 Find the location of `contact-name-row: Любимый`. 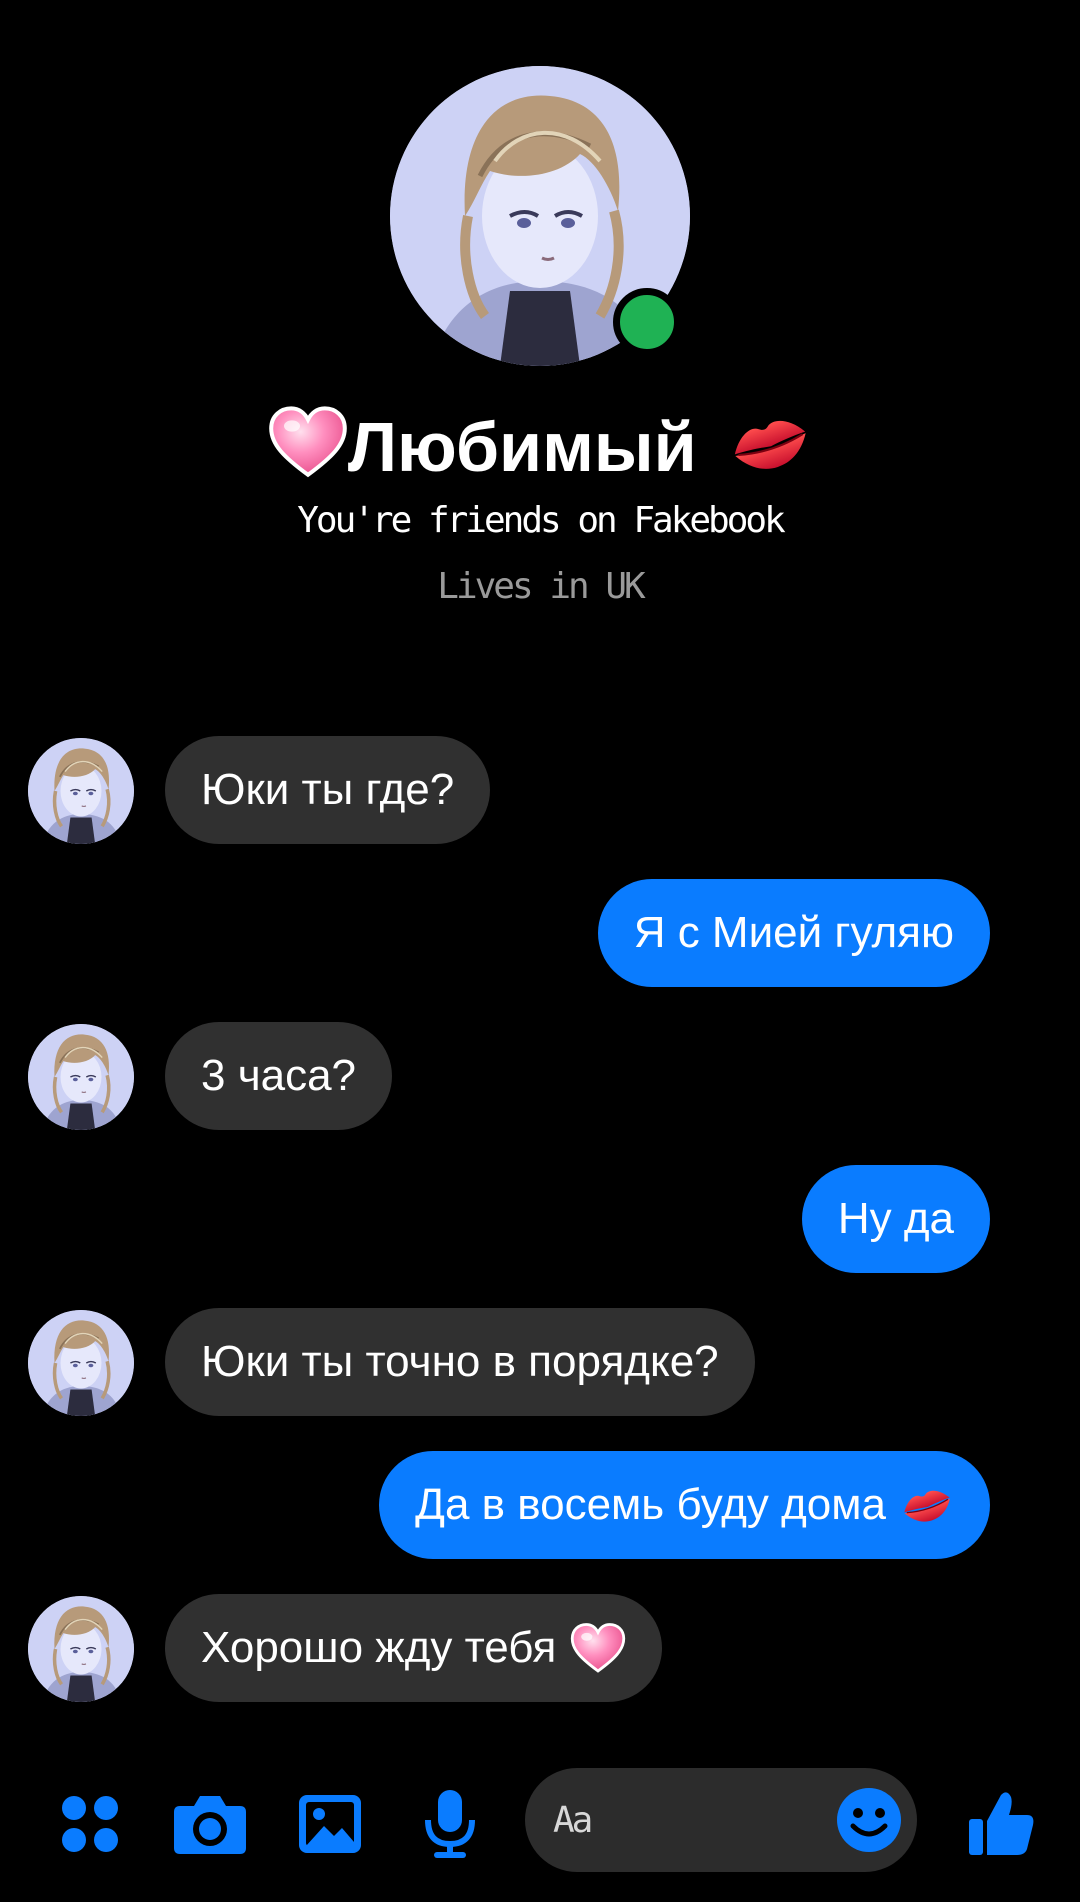

contact-name-row: Любимый is located at coordinates (540, 451).